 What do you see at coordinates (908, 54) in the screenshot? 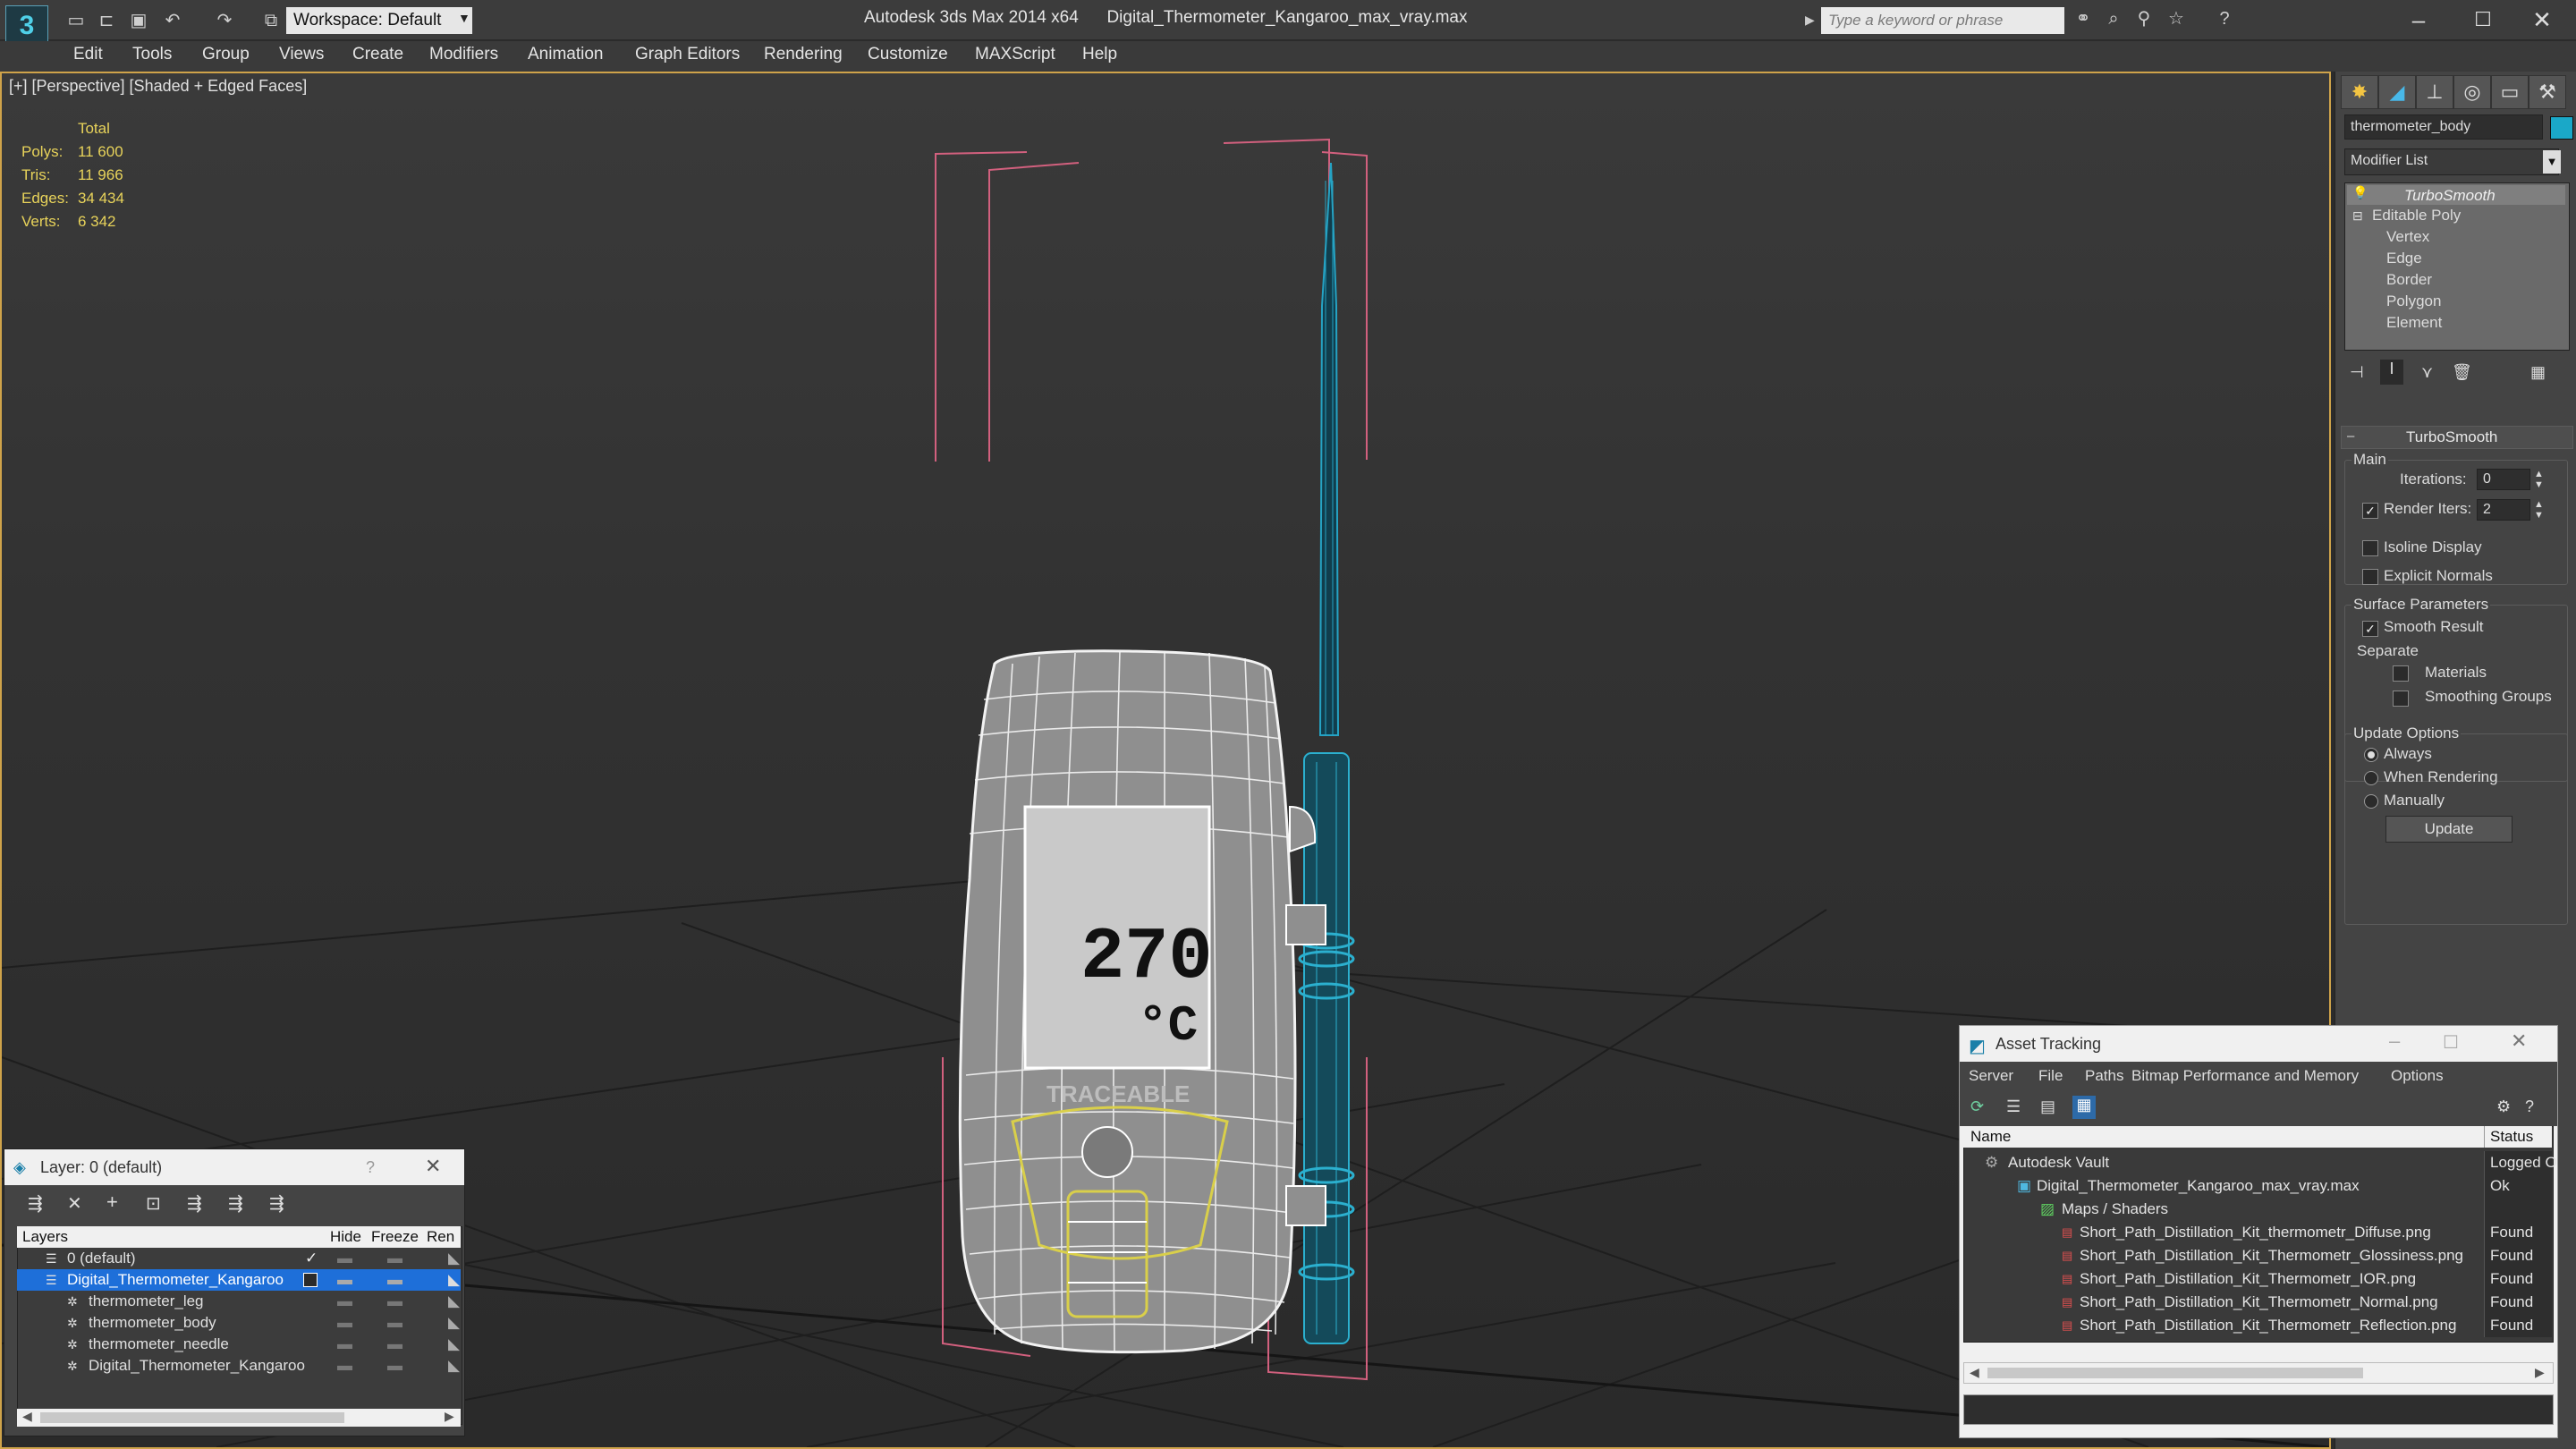
I see `menu-customize: Customize` at bounding box center [908, 54].